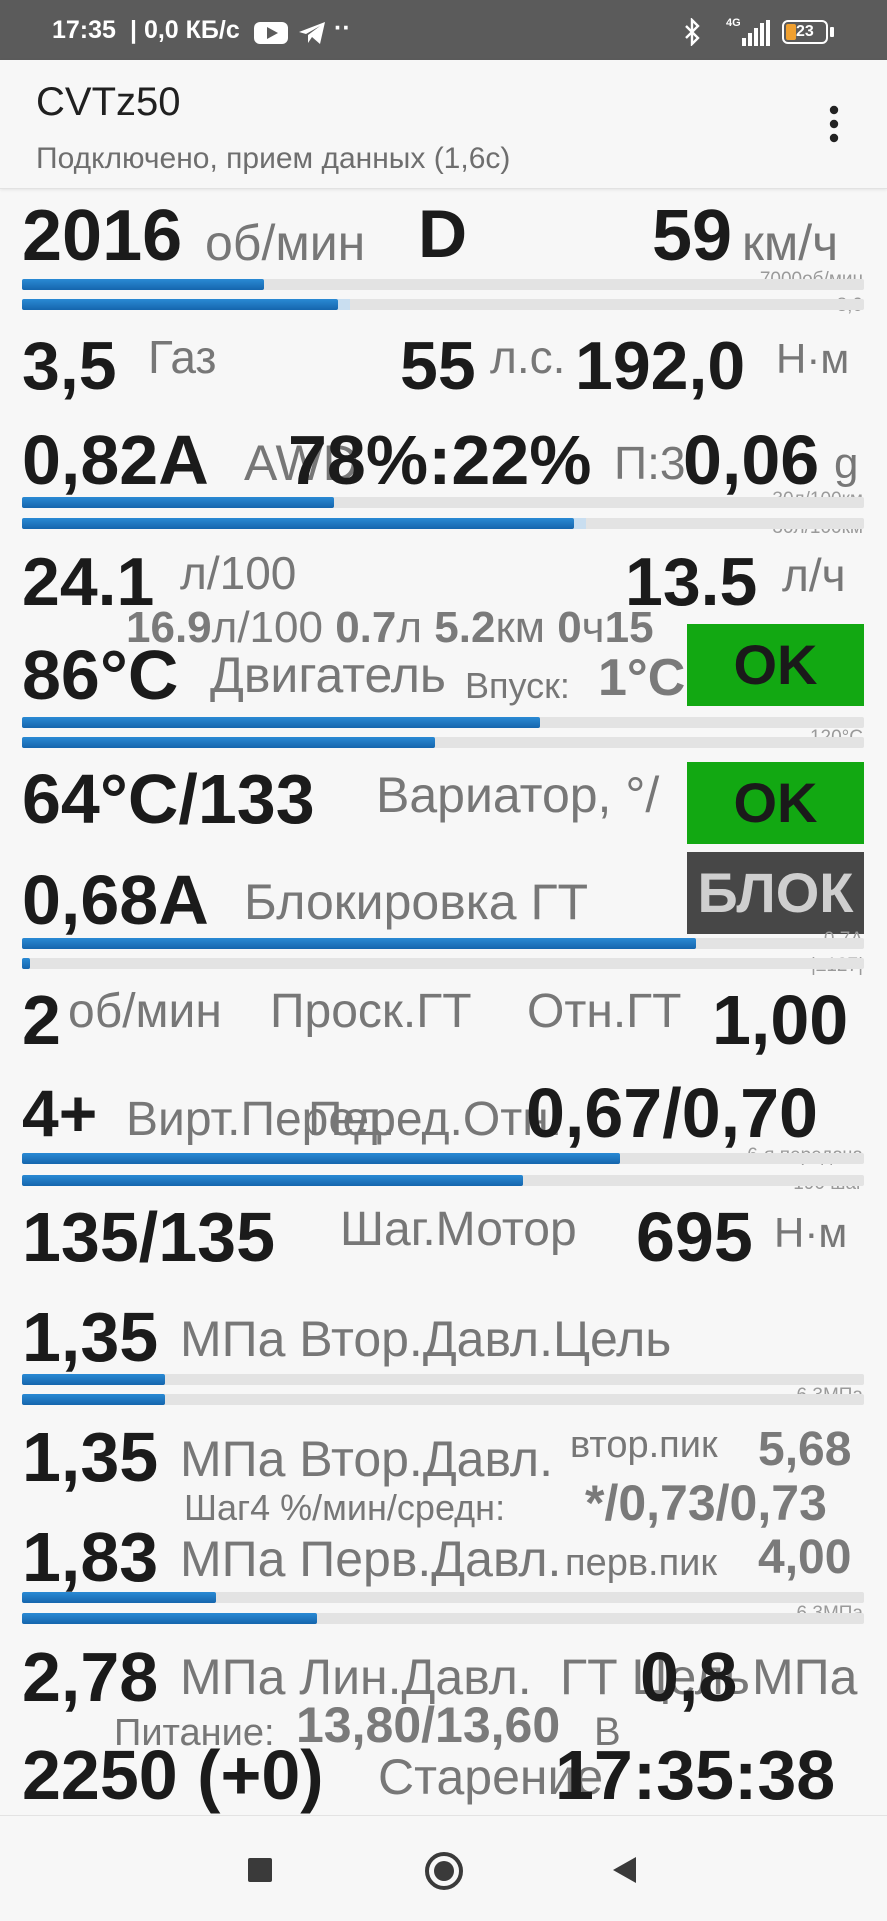  I want to click on step-torque: 695, so click(694, 1237).